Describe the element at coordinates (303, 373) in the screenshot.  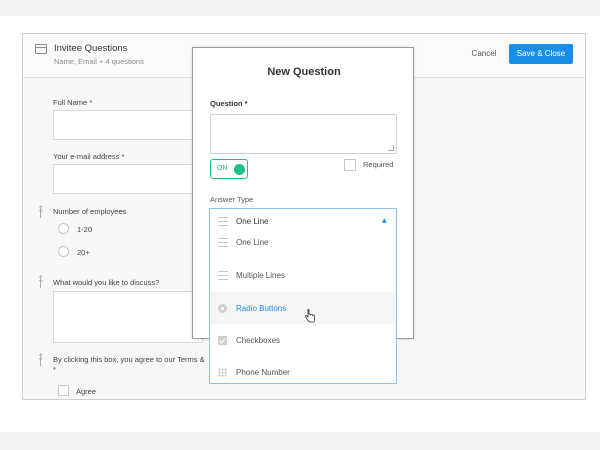
I see `option-phone-number: Phone Number` at that location.